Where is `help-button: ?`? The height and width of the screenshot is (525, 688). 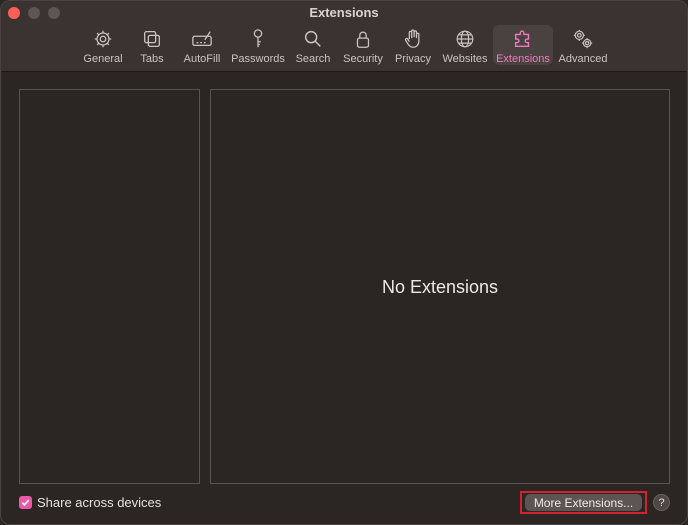
help-button: ? is located at coordinates (661, 502).